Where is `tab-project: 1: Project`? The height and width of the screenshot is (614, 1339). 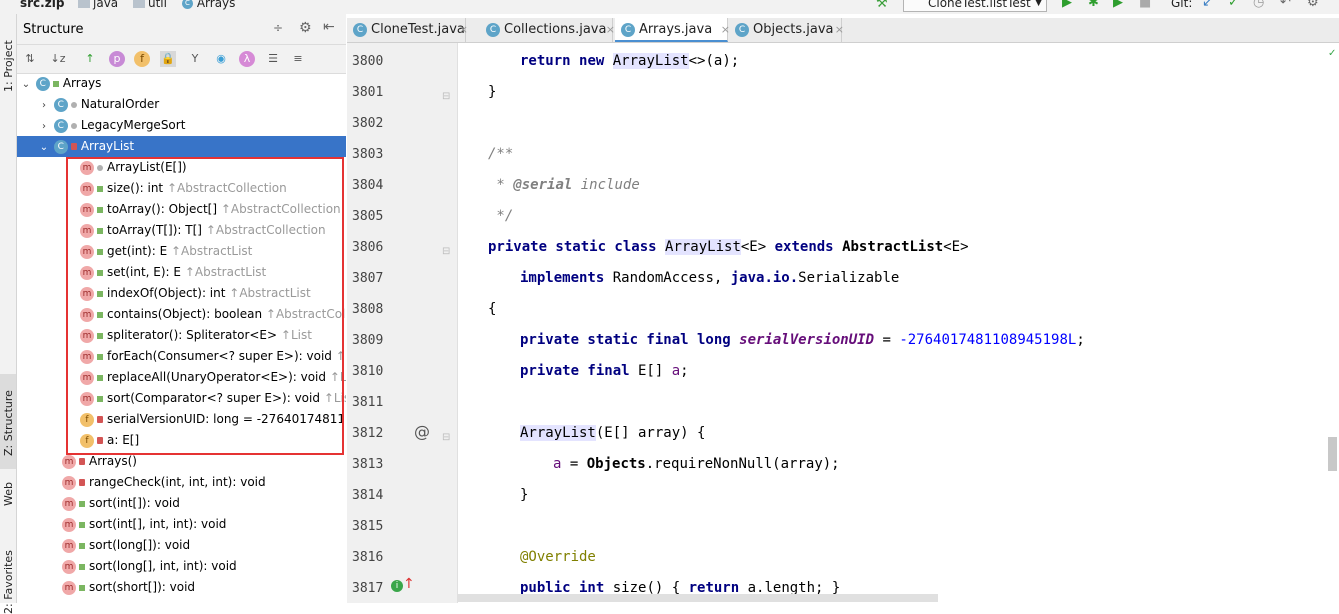 tab-project: 1: Project is located at coordinates (8, 68).